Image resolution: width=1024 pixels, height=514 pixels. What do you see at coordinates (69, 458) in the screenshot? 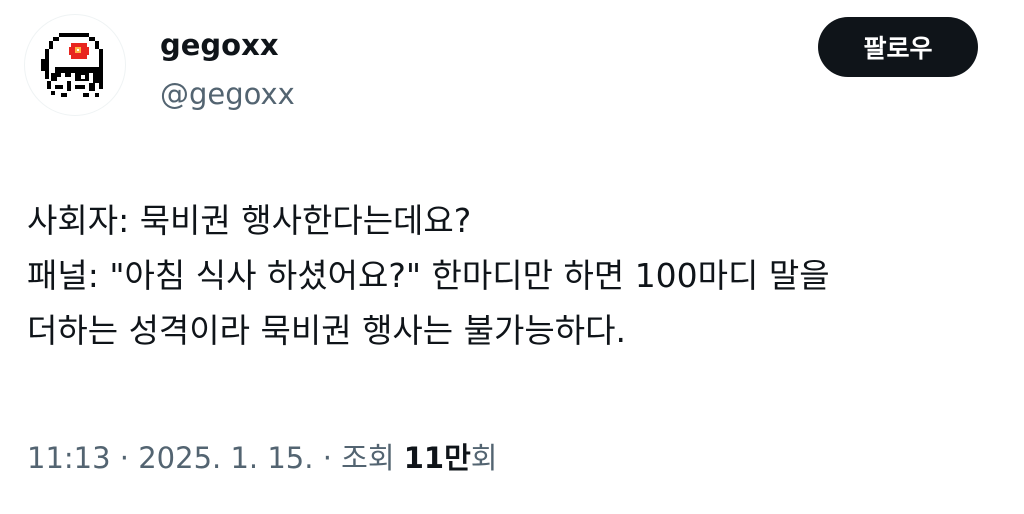
I see `tweet-time: 11:13` at bounding box center [69, 458].